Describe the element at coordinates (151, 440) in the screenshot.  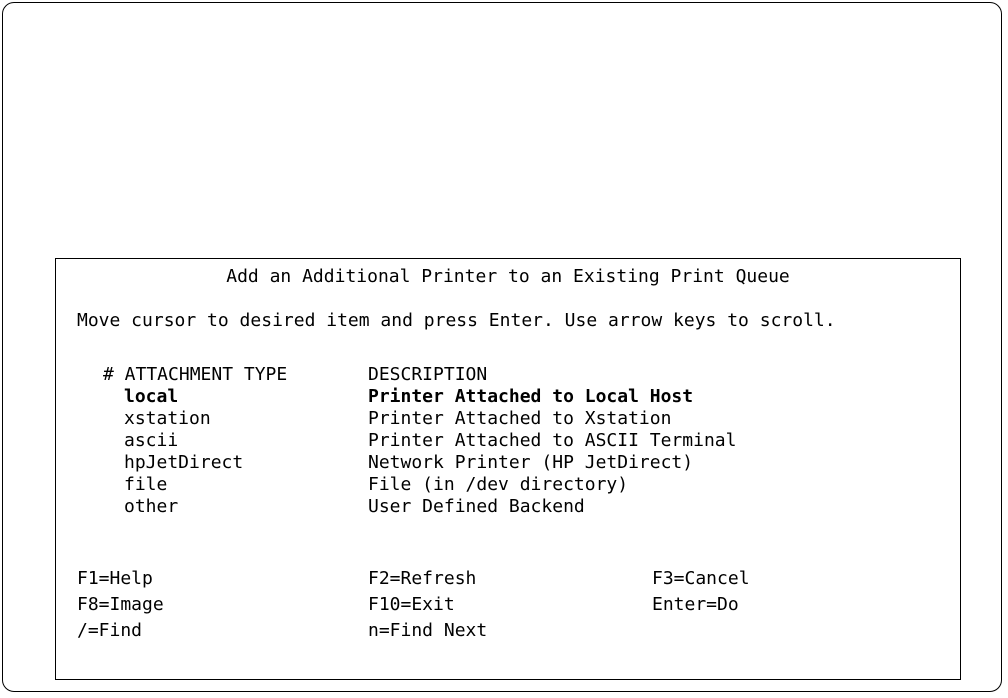
I see `list-item-type: ascii` at that location.